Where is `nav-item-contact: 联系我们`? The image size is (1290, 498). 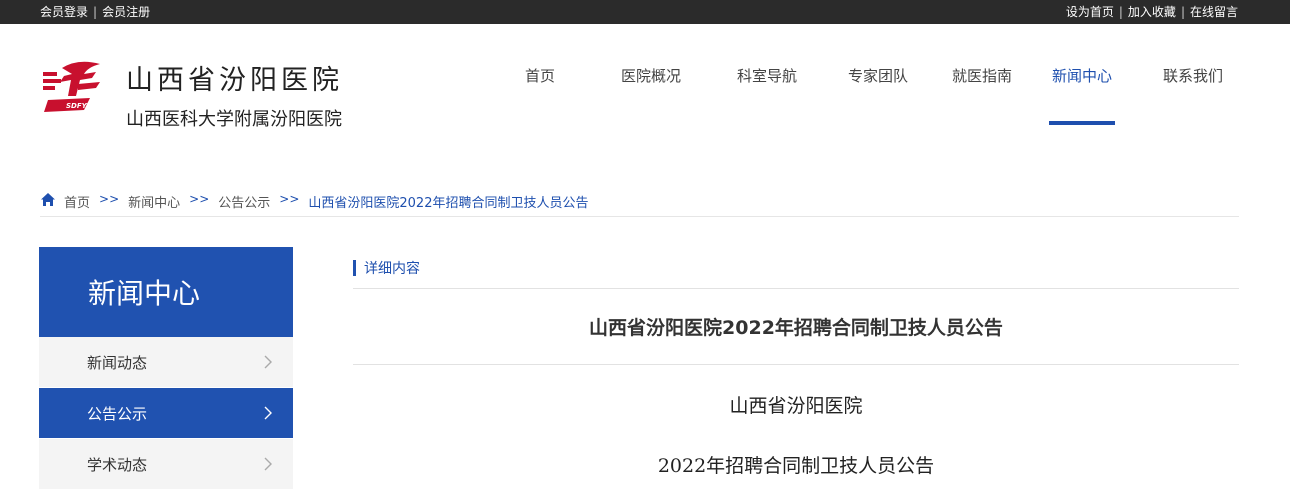 nav-item-contact: 联系我们 is located at coordinates (1193, 74).